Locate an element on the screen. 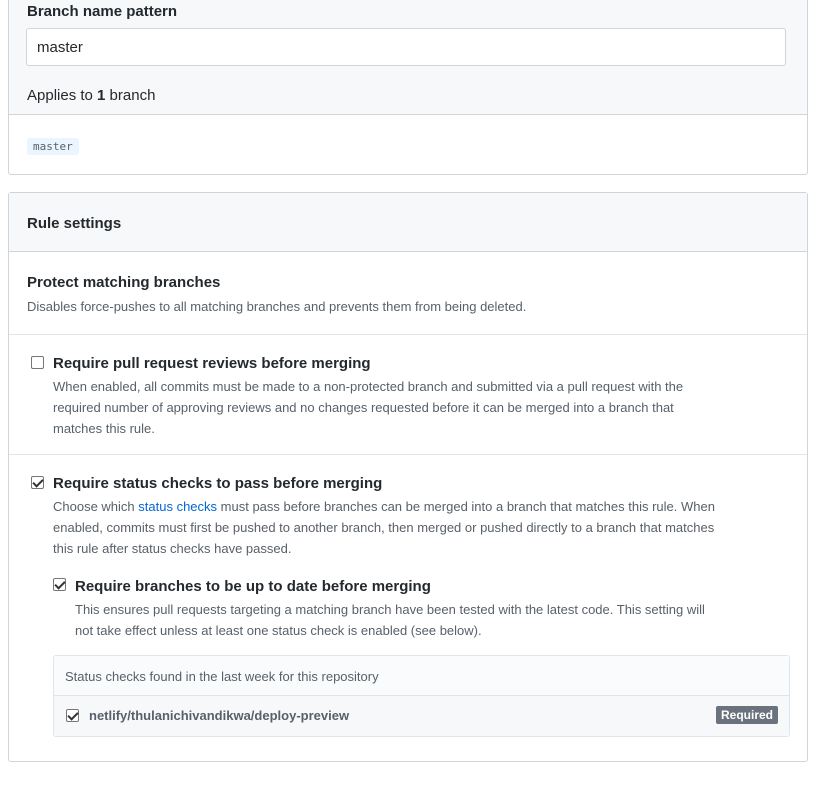  branch-pattern-label: Branch name pattern is located at coordinates (102, 11).